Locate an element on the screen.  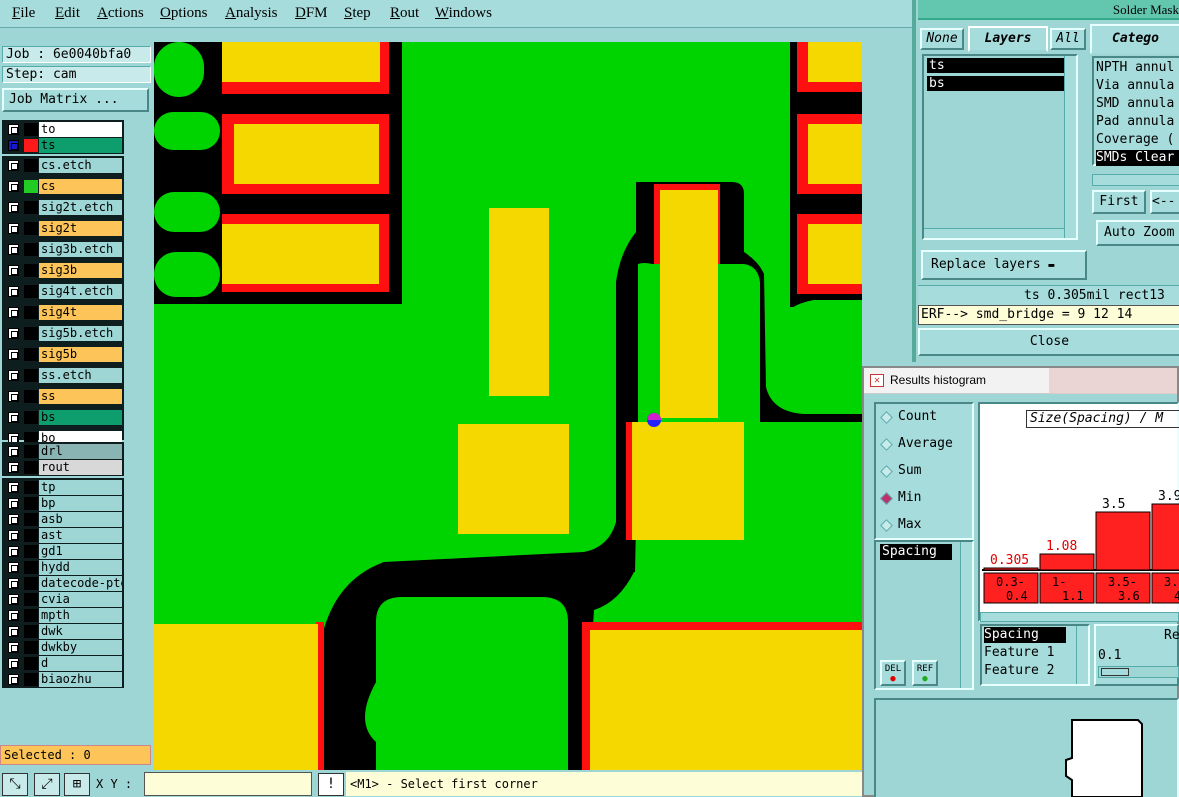
layer-row-ts: ts is located at coordinates (63, 145).